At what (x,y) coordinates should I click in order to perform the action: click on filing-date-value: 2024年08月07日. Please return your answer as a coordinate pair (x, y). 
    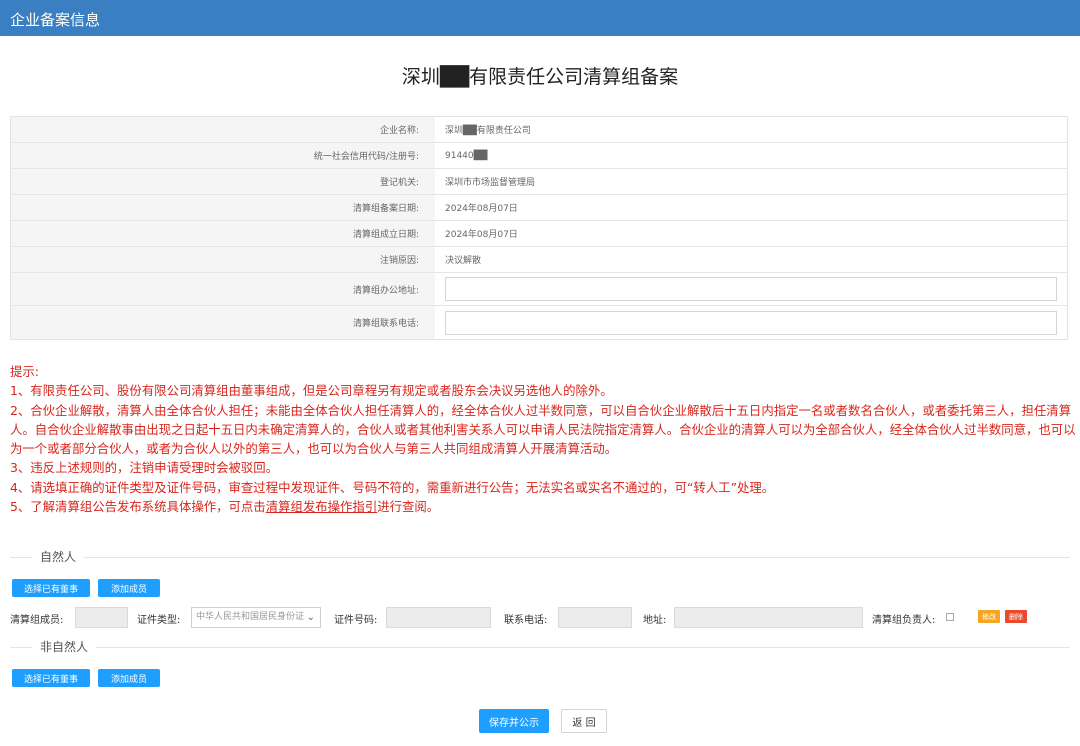
    Looking at the image, I should click on (481, 209).